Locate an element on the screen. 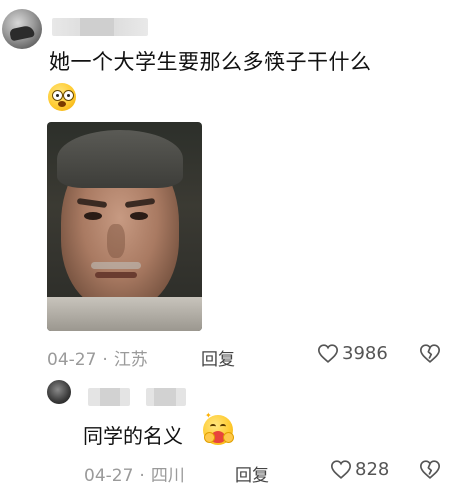 The height and width of the screenshot is (491, 459). reply-like-button: 828 is located at coordinates (360, 469).